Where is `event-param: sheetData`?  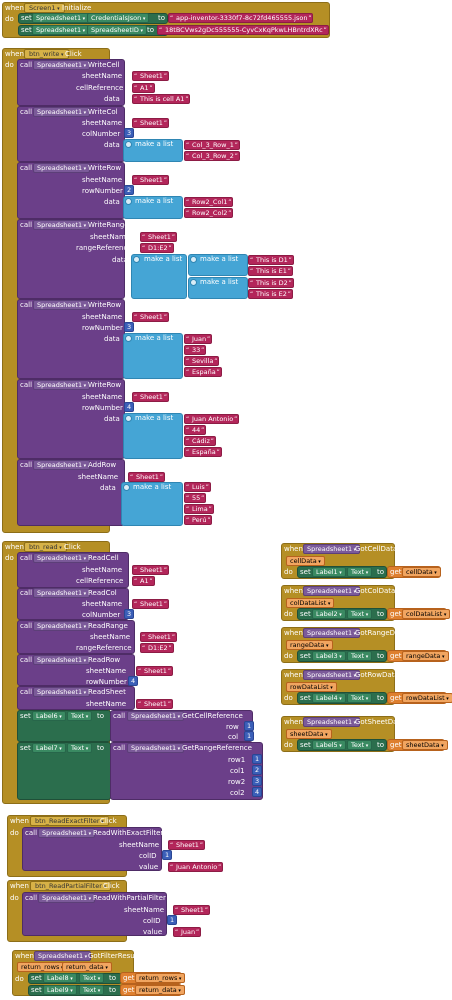
event-param: sheetData is located at coordinates (309, 734).